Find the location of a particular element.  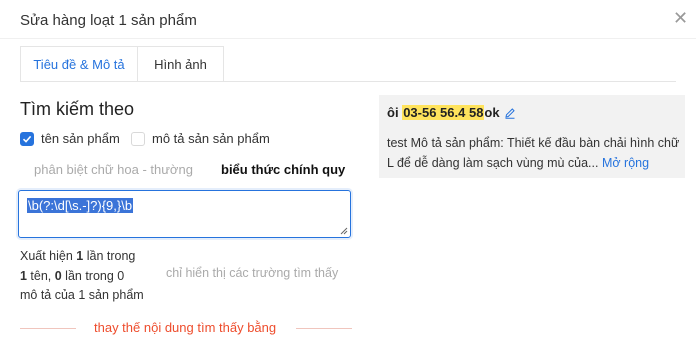

replace-divider-right is located at coordinates (324, 328).